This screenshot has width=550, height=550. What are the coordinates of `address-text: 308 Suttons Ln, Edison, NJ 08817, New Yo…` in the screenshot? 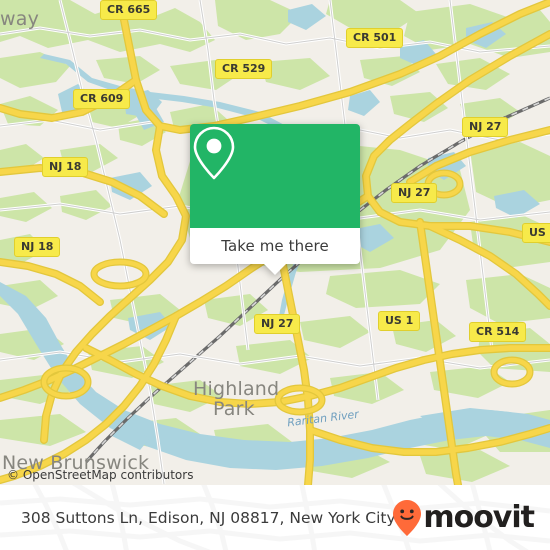 It's located at (208, 517).